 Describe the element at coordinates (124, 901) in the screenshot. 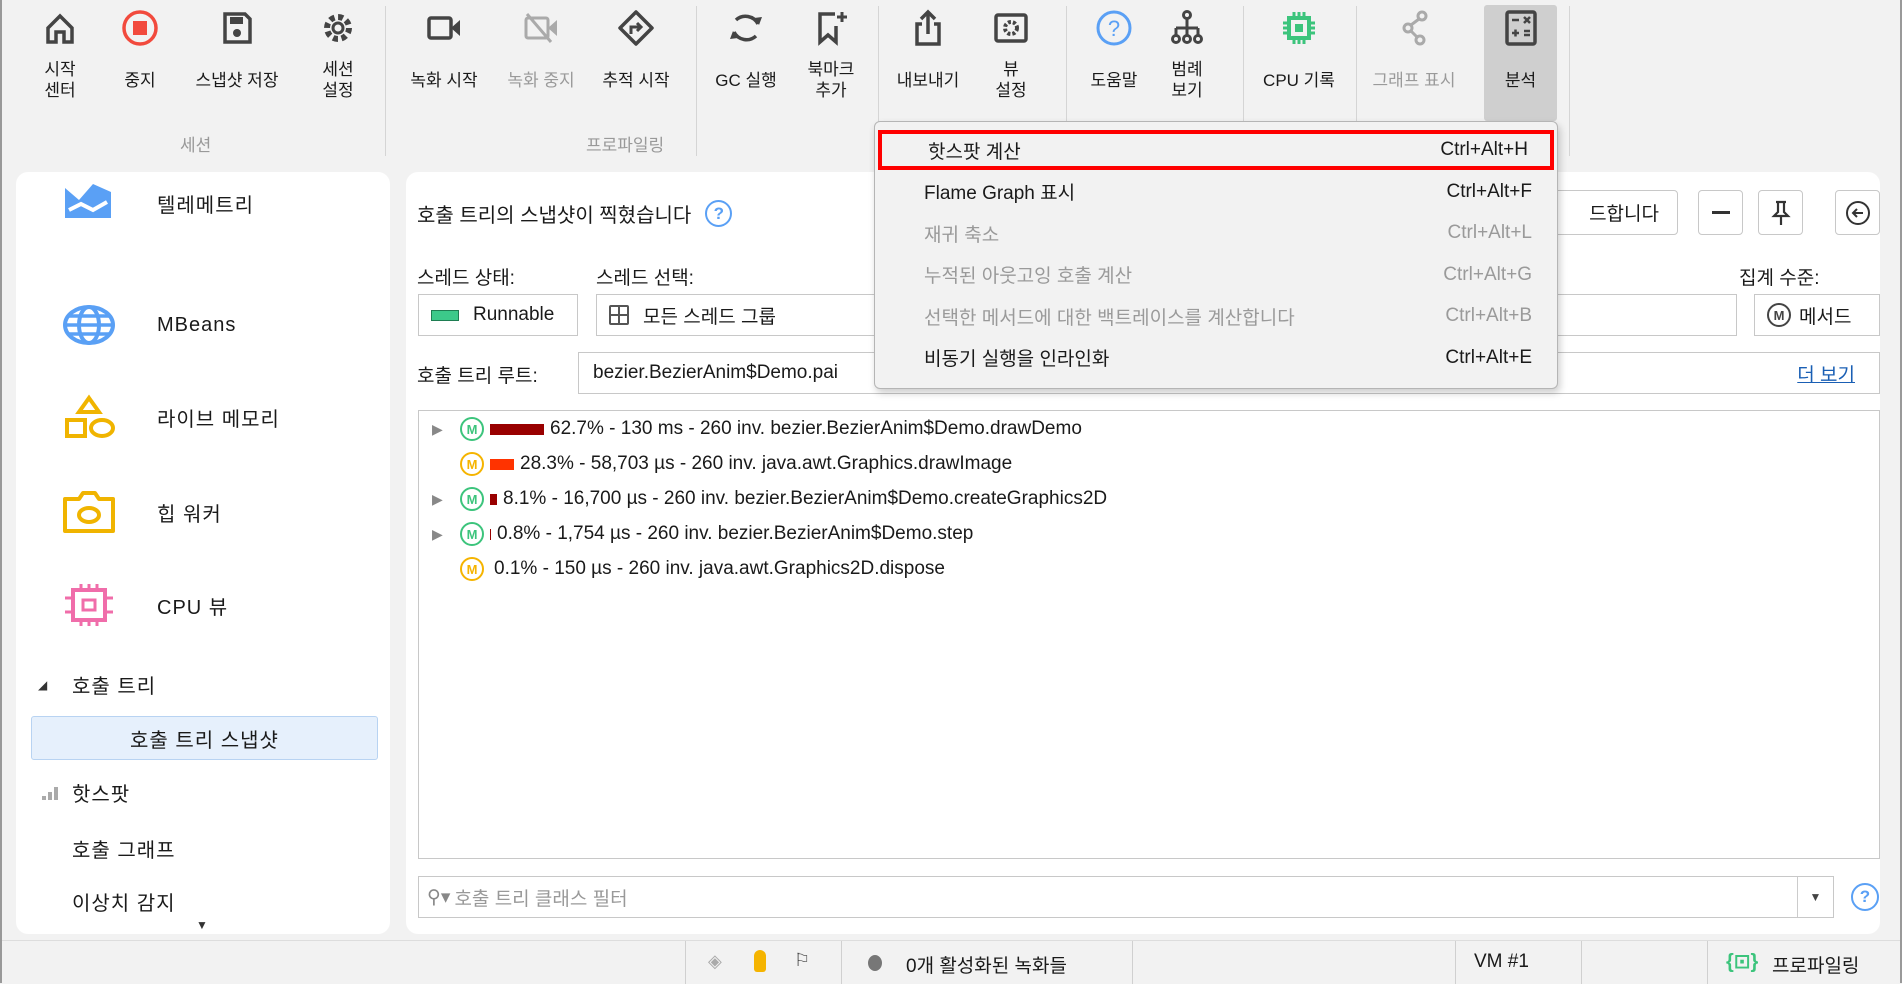

I see `sidebar-item-outlier-detection: 이상치 감지` at that location.